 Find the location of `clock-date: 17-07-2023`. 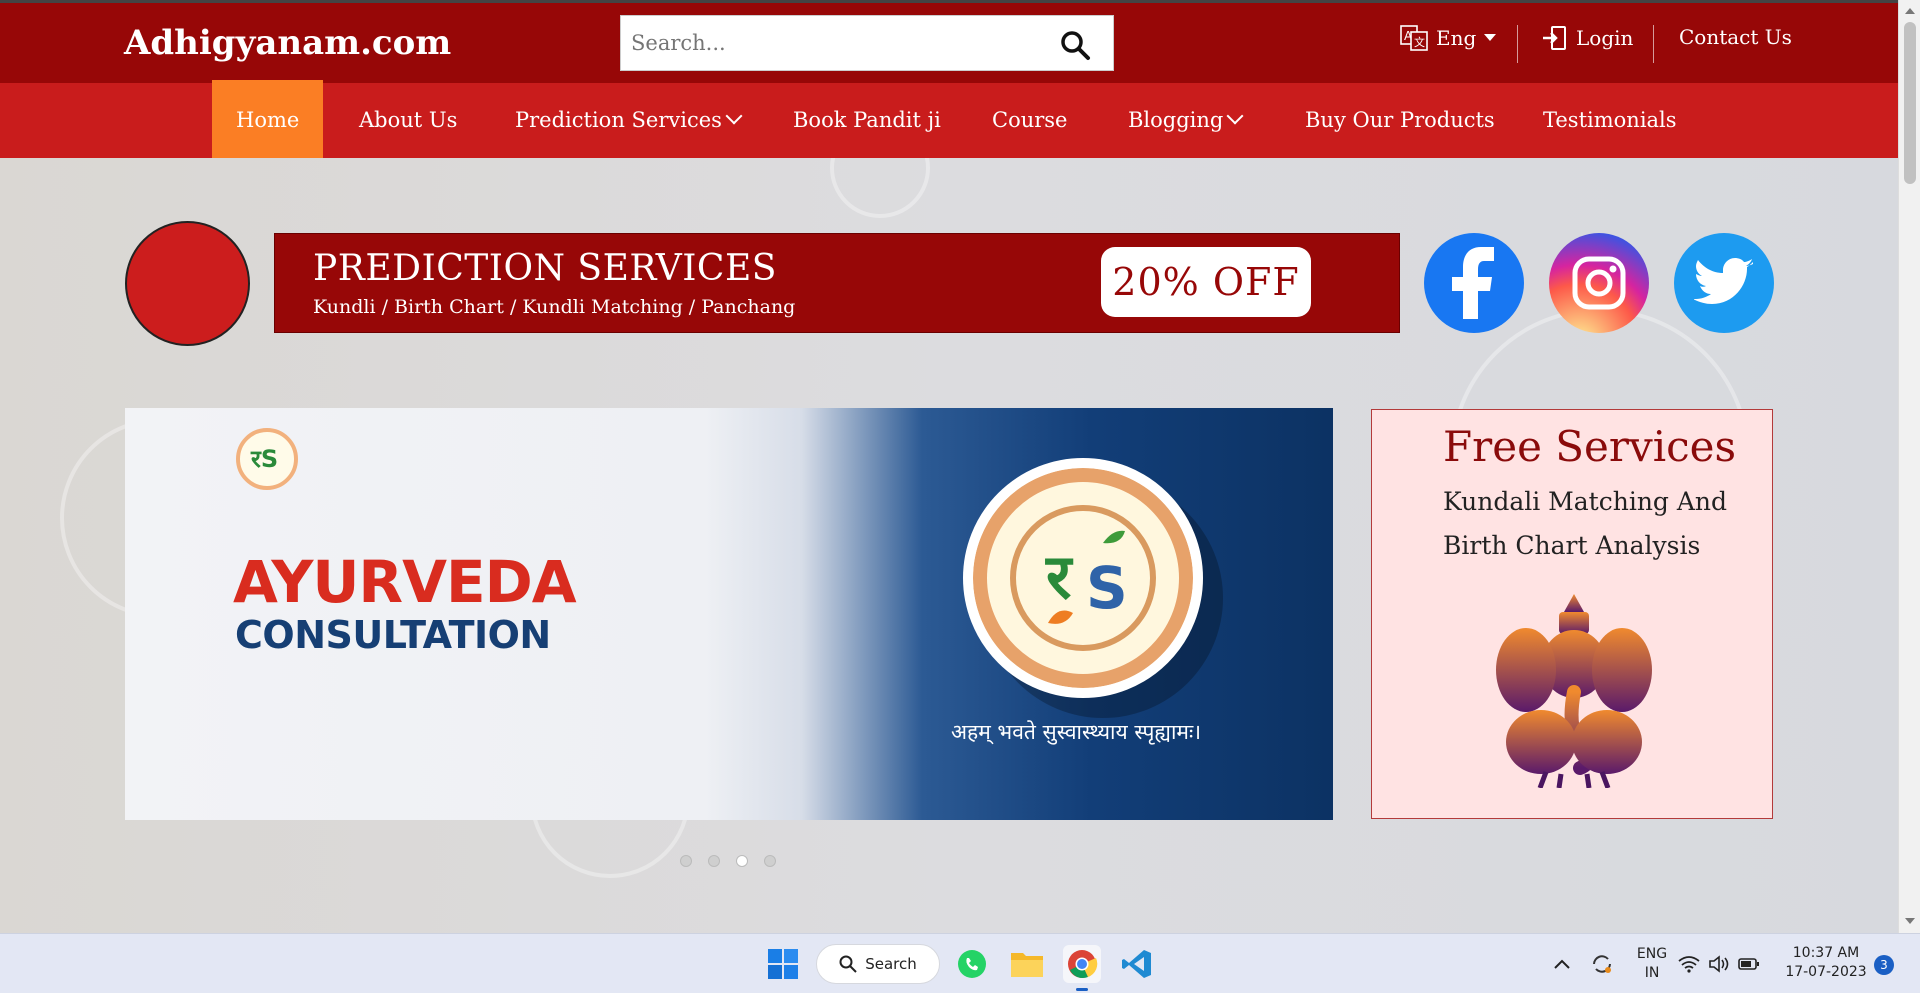

clock-date: 17-07-2023 is located at coordinates (1826, 972).